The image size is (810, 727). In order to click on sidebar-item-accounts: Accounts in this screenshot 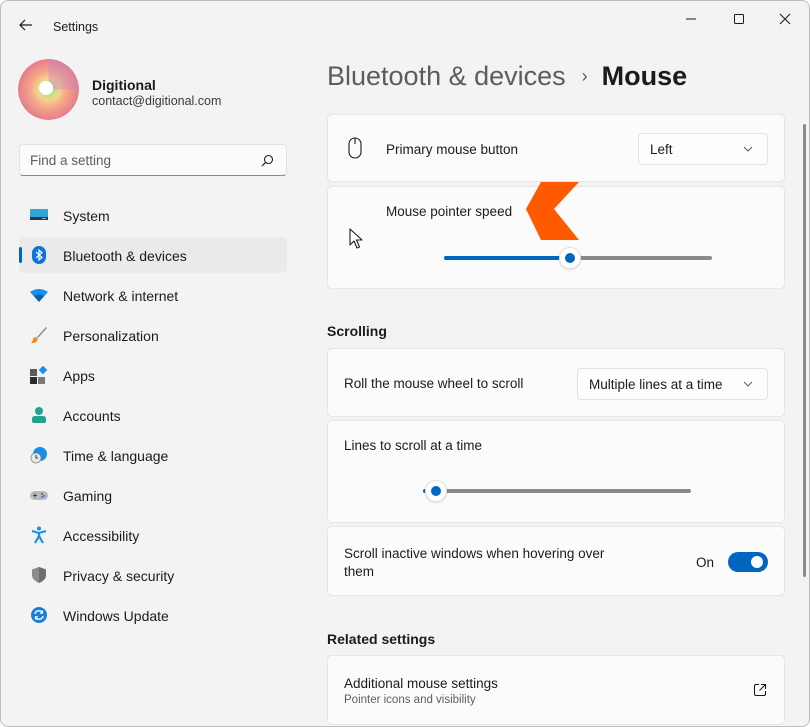, I will do `click(153, 415)`.